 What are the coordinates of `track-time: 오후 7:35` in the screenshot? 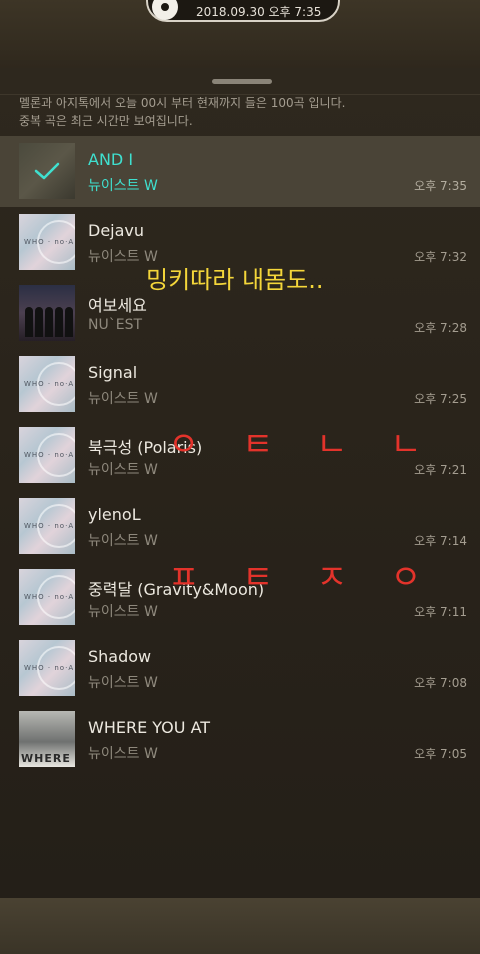 It's located at (440, 186).